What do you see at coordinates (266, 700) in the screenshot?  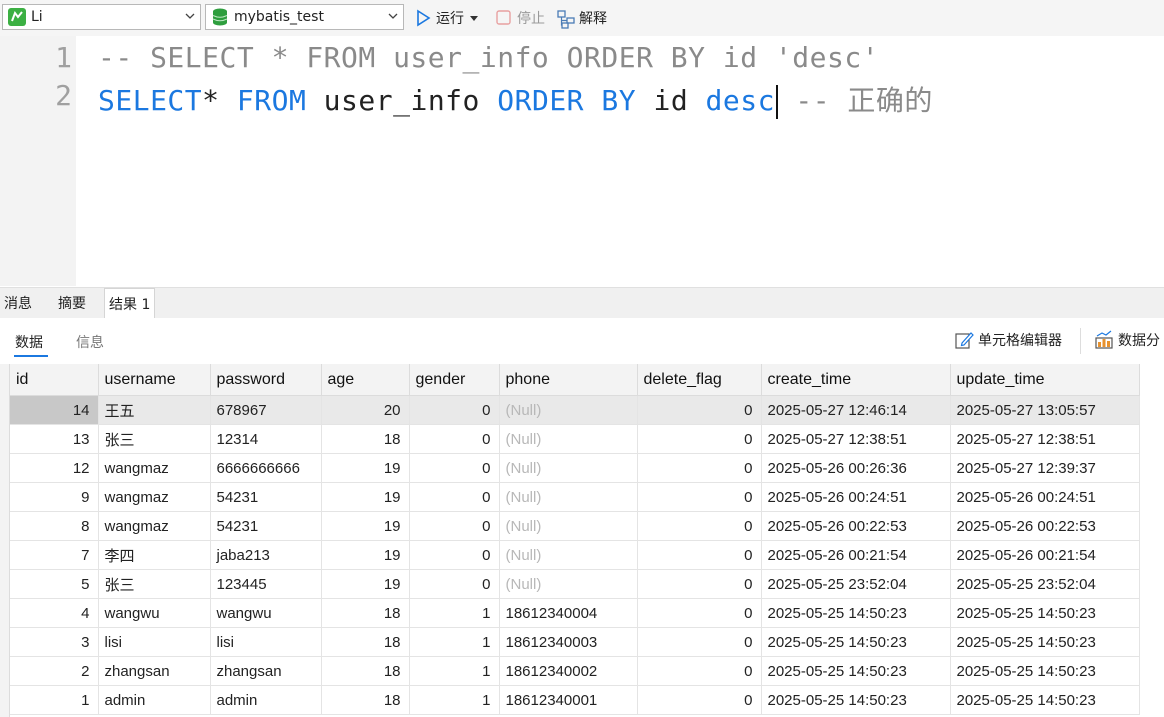 I see `cell-password: admin` at bounding box center [266, 700].